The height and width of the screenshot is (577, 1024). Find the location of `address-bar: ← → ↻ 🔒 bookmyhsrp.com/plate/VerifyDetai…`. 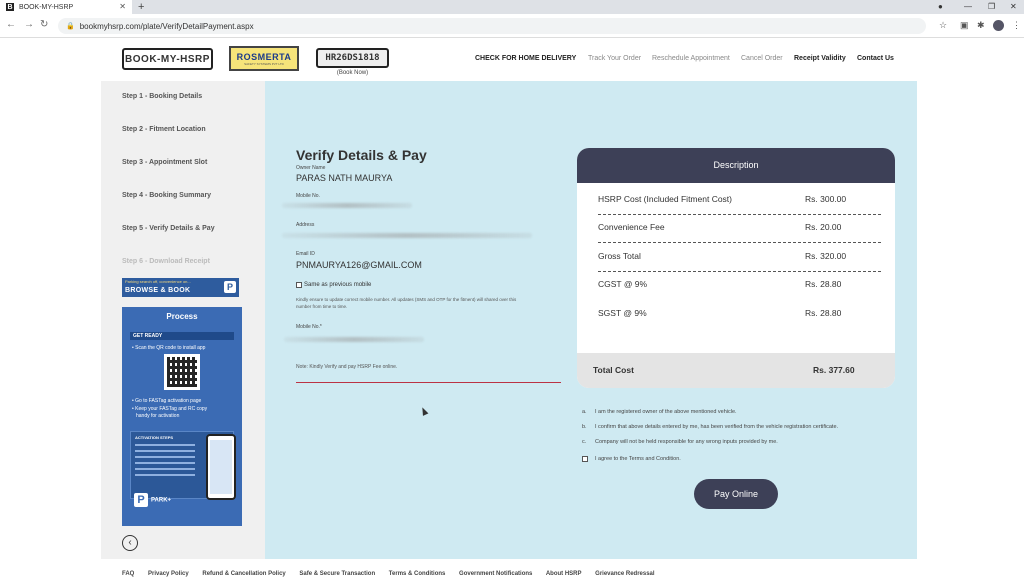

address-bar: ← → ↻ 🔒 bookmyhsrp.com/plate/VerifyDetai… is located at coordinates (512, 26).